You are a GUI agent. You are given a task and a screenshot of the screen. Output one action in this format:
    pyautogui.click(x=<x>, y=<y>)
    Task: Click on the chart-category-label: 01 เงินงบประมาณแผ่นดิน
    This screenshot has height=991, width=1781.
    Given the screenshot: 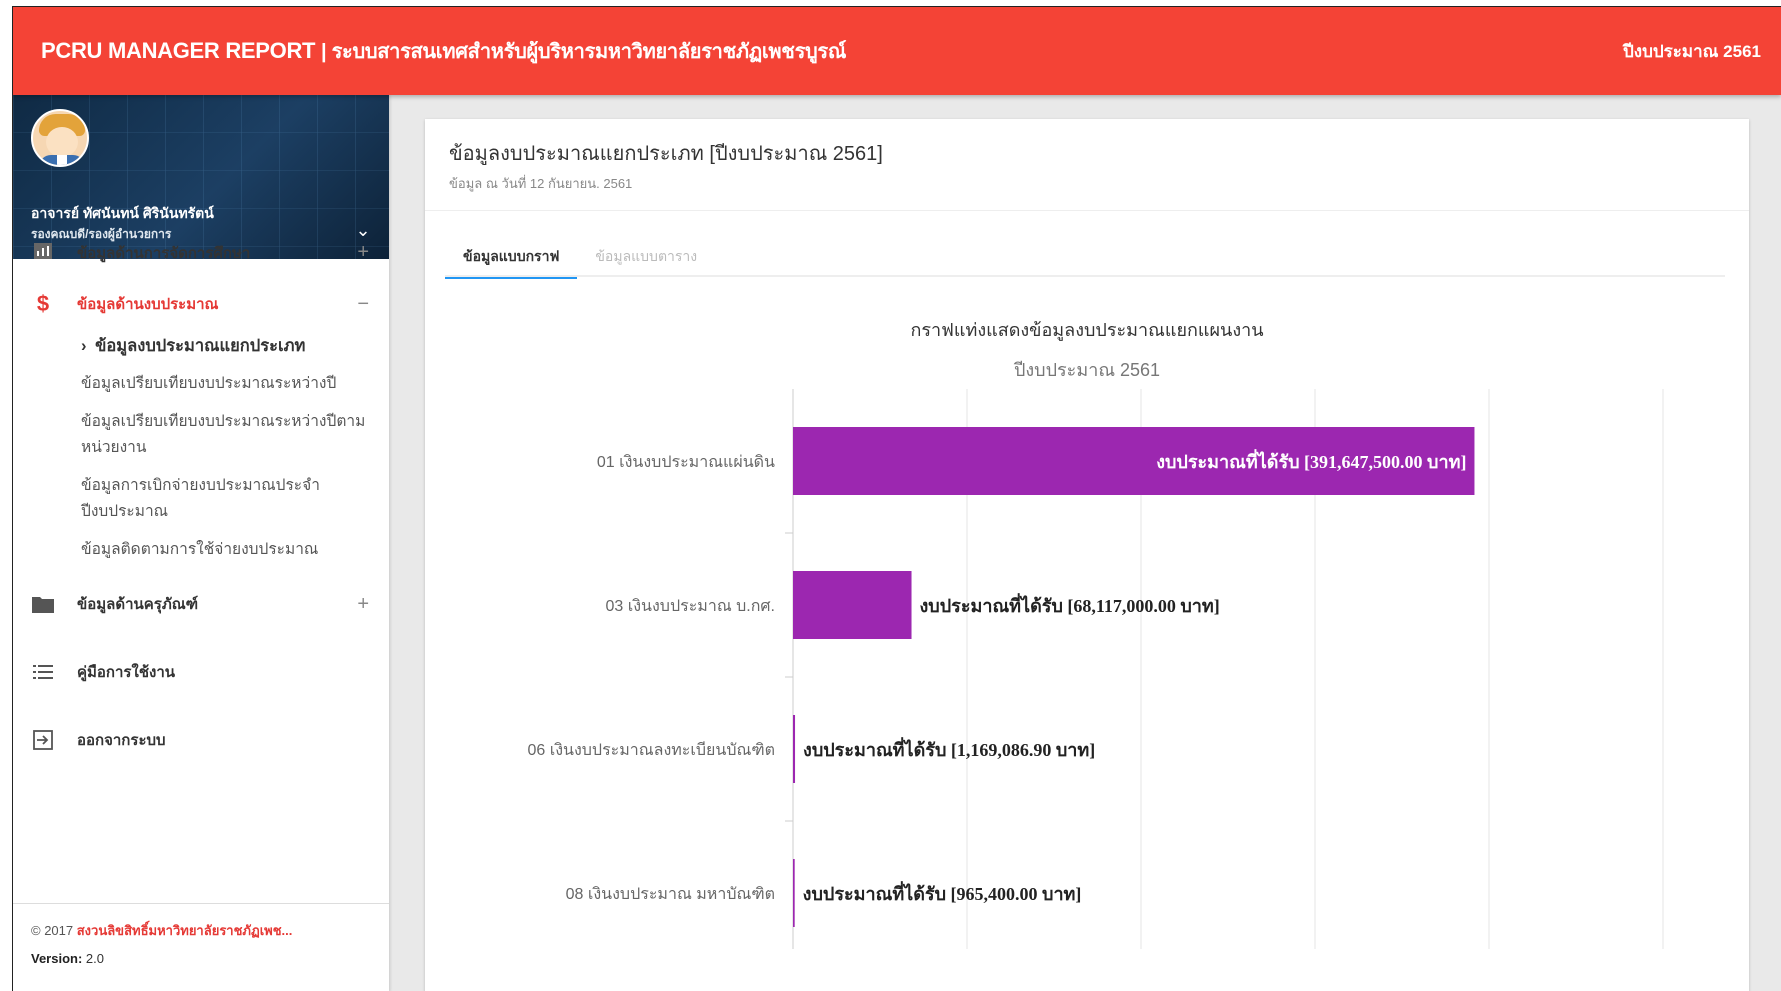 What is the action you would take?
    pyautogui.click(x=686, y=462)
    